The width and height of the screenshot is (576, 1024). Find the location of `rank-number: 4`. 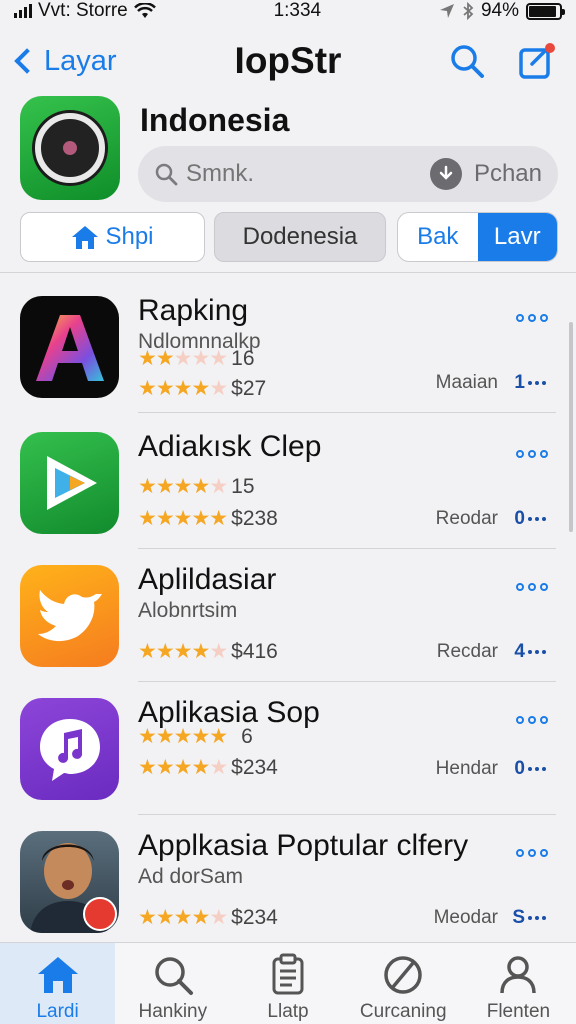

rank-number: 4 is located at coordinates (519, 651).